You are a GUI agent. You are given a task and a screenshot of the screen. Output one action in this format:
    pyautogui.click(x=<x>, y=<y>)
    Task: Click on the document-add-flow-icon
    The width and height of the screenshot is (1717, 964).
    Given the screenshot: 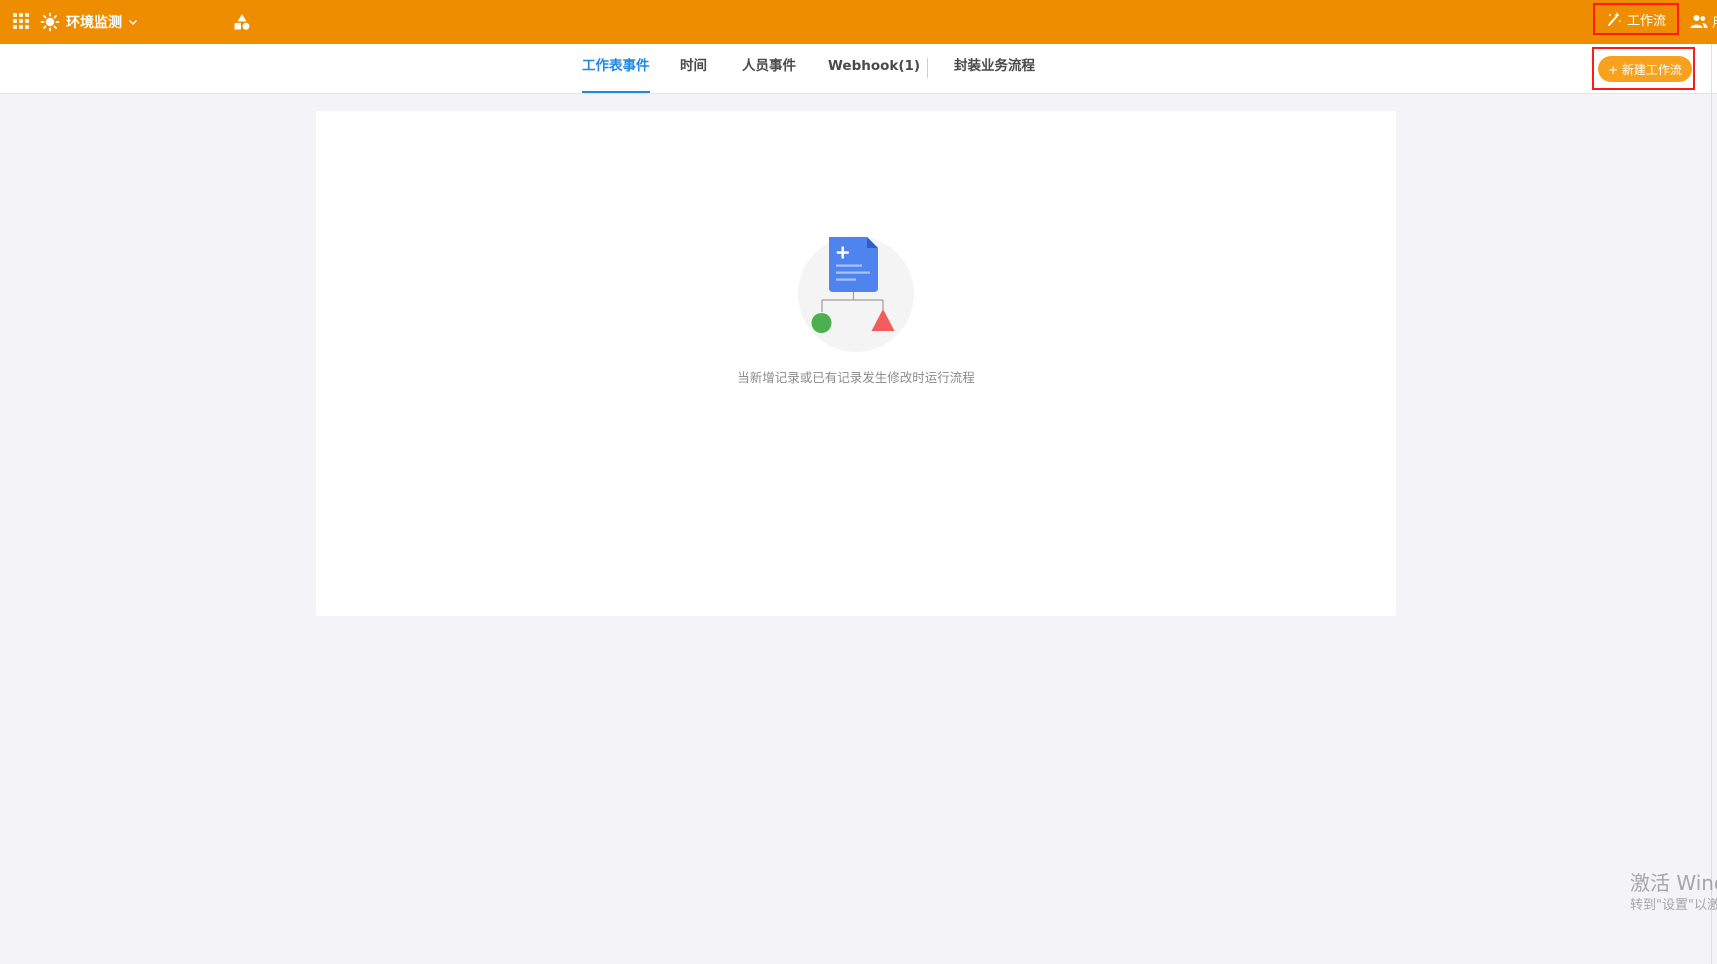 What is the action you would take?
    pyautogui.click(x=856, y=294)
    